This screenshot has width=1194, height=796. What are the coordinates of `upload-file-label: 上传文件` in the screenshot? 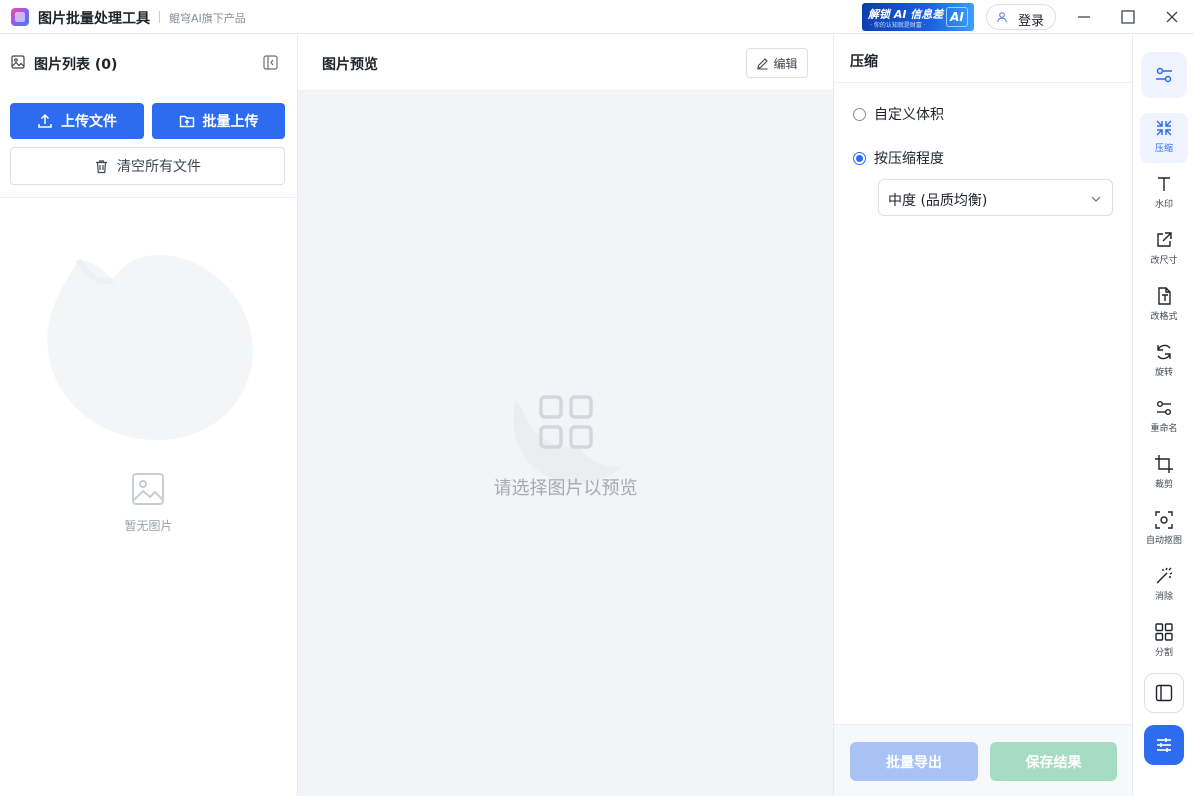 It's located at (89, 122).